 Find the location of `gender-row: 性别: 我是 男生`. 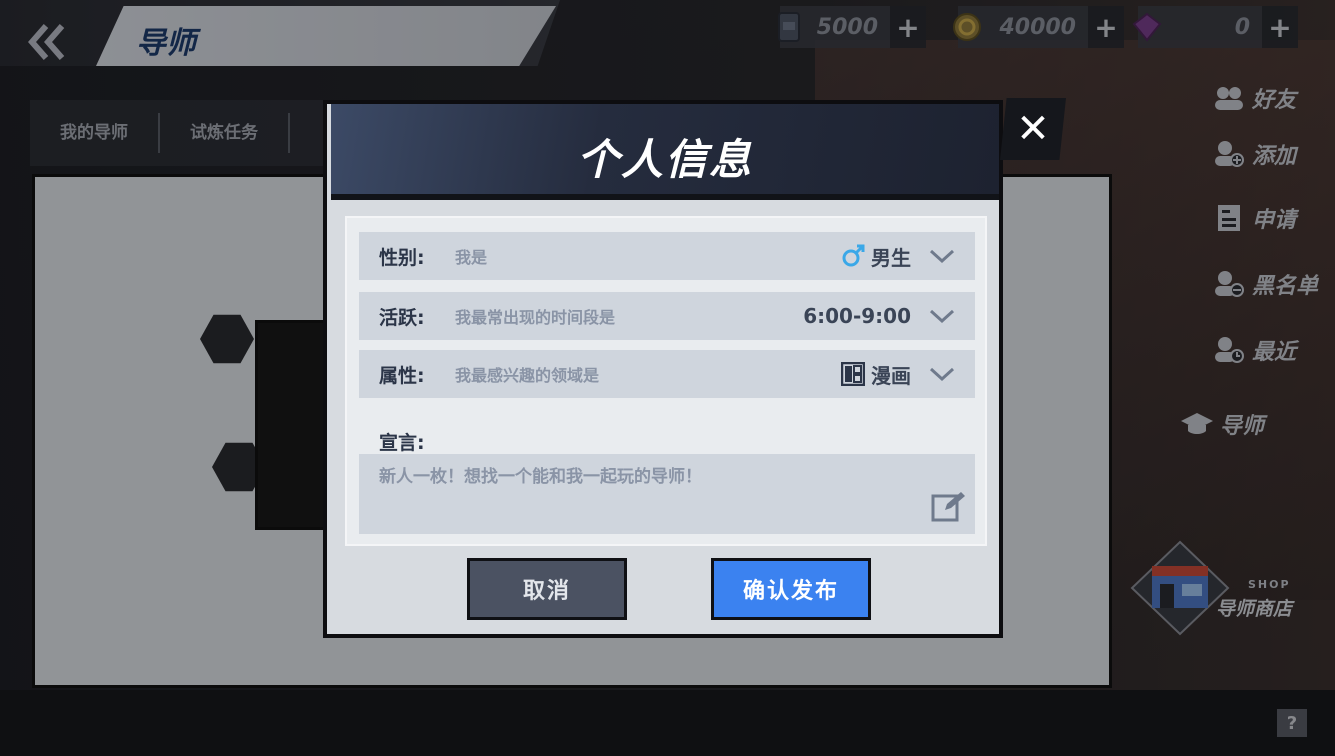

gender-row: 性别: 我是 男生 is located at coordinates (667, 256).